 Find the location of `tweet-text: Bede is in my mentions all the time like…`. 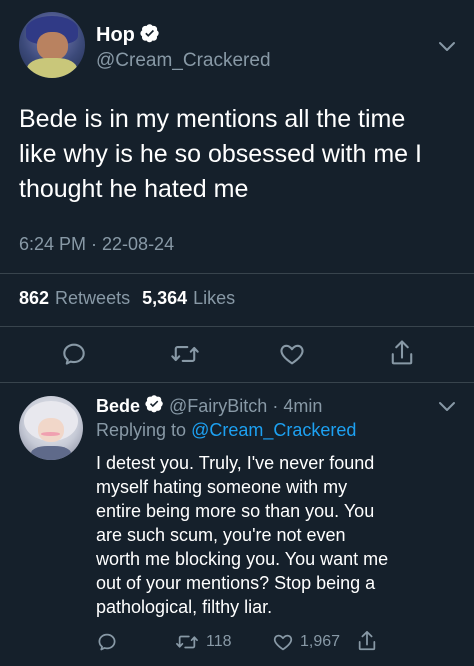

tweet-text: Bede is in my mentions all the time like… is located at coordinates (241, 154).